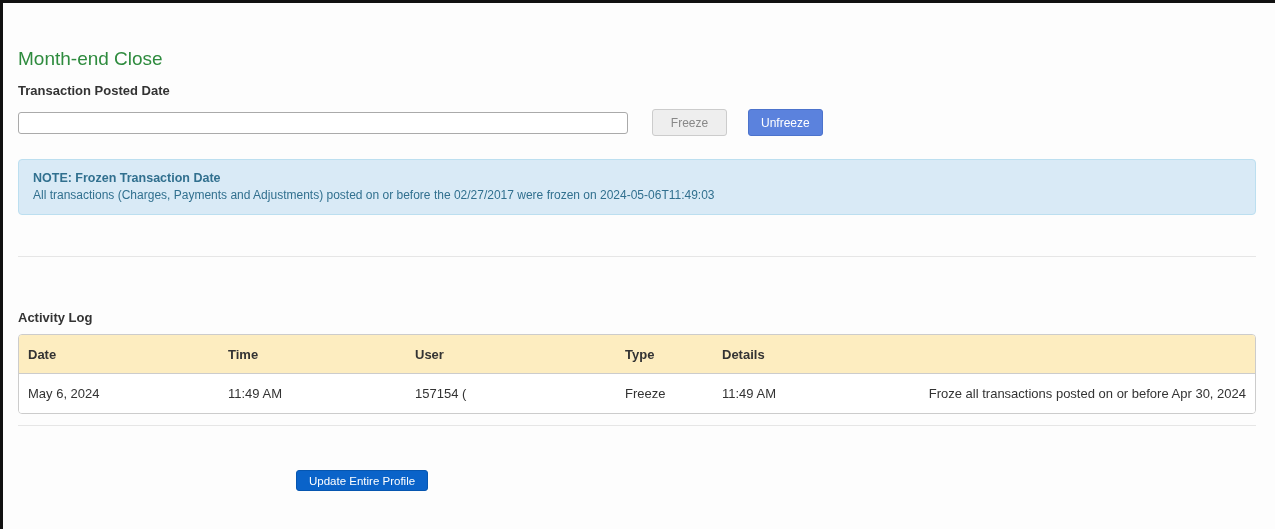 The height and width of the screenshot is (529, 1275). What do you see at coordinates (645, 393) in the screenshot?
I see `table-cell-text: Freeze` at bounding box center [645, 393].